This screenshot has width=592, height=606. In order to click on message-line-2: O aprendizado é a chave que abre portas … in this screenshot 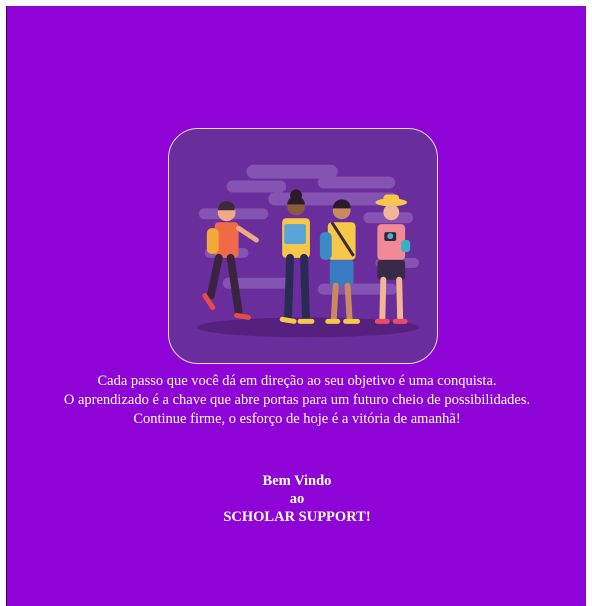, I will do `click(297, 400)`.